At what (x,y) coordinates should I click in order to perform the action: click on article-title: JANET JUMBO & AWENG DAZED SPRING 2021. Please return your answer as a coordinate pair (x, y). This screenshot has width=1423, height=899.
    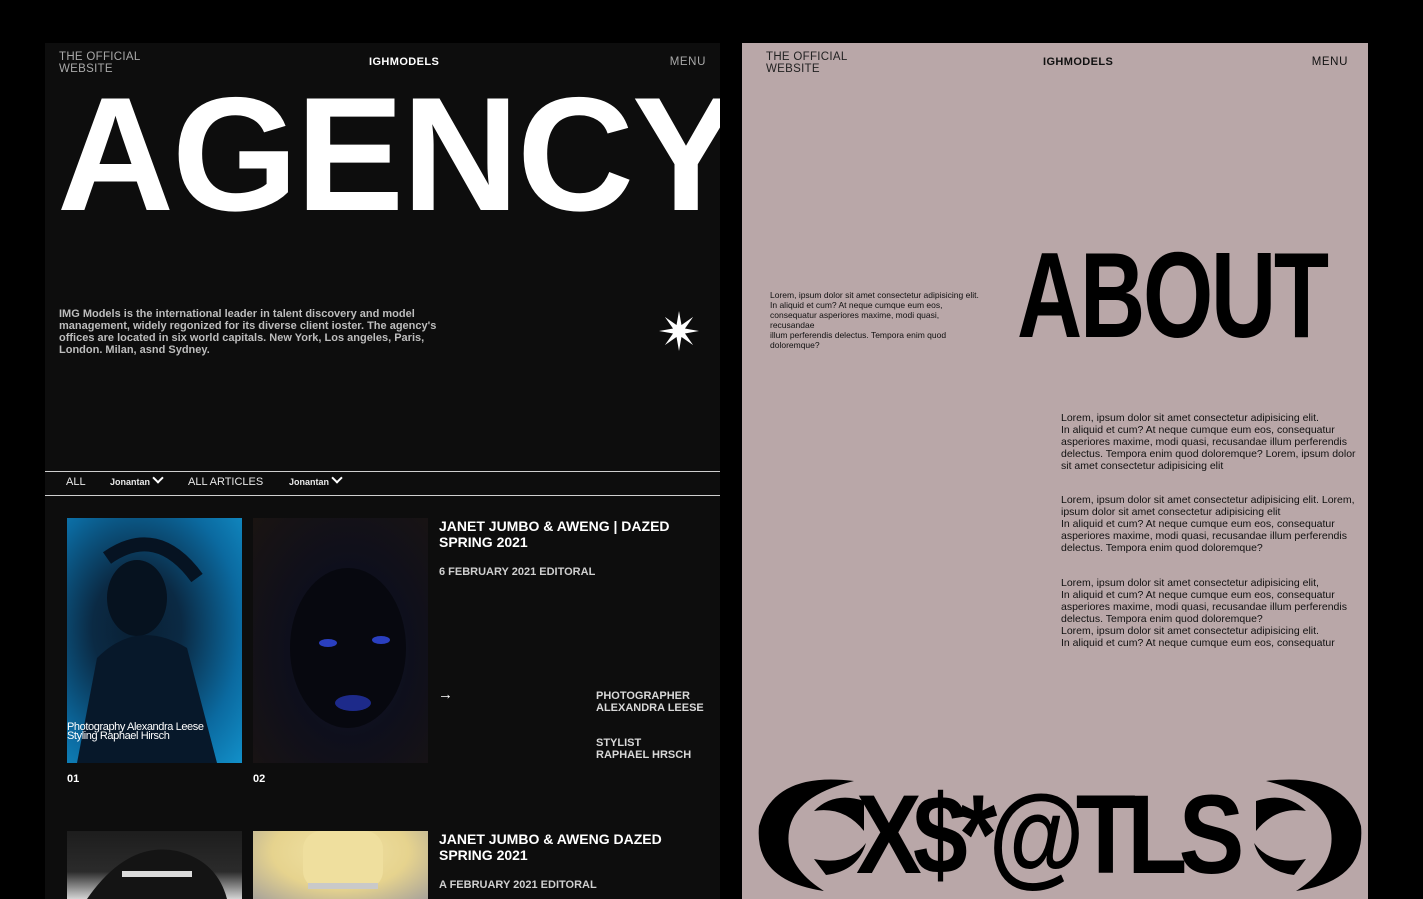
    Looking at the image, I should click on (559, 847).